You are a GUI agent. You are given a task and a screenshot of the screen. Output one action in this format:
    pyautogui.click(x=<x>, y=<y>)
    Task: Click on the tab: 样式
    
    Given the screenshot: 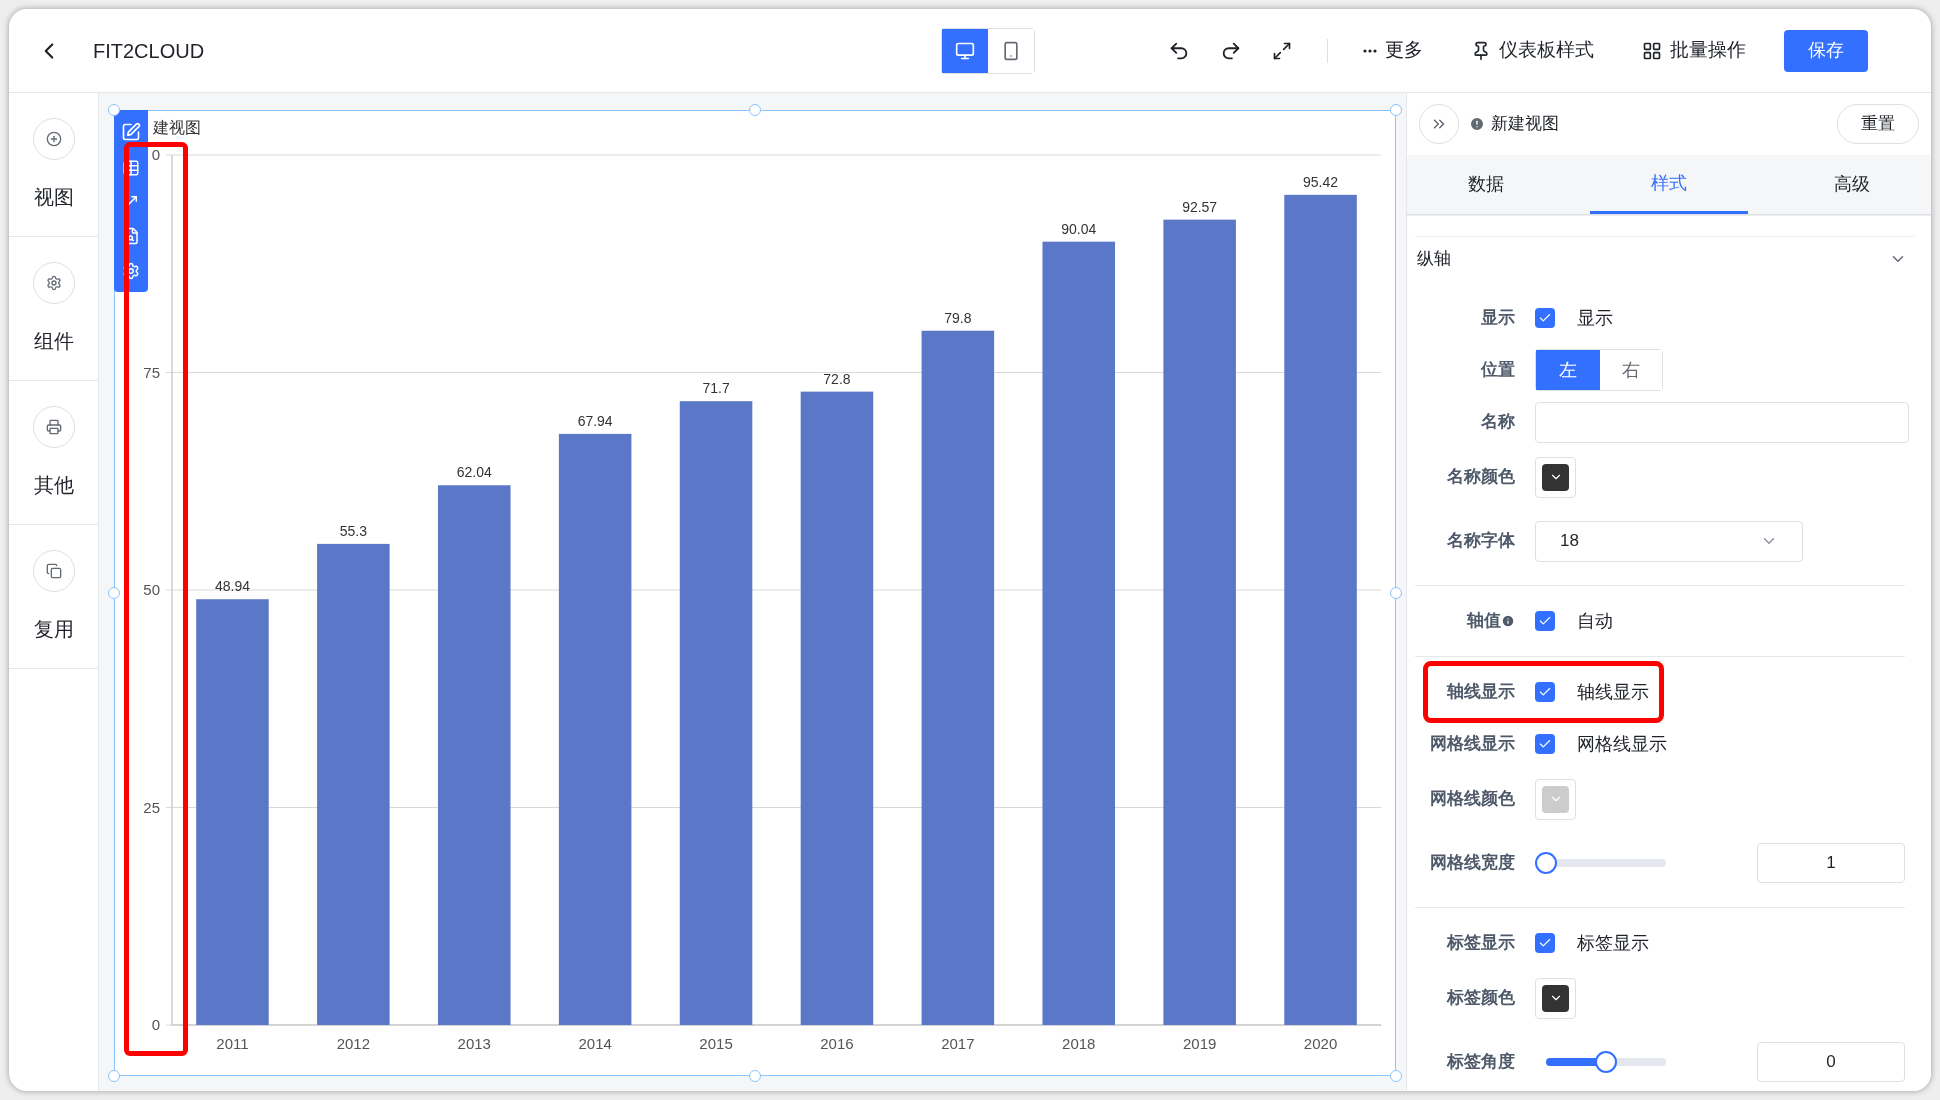 What is the action you would take?
    pyautogui.click(x=1669, y=184)
    